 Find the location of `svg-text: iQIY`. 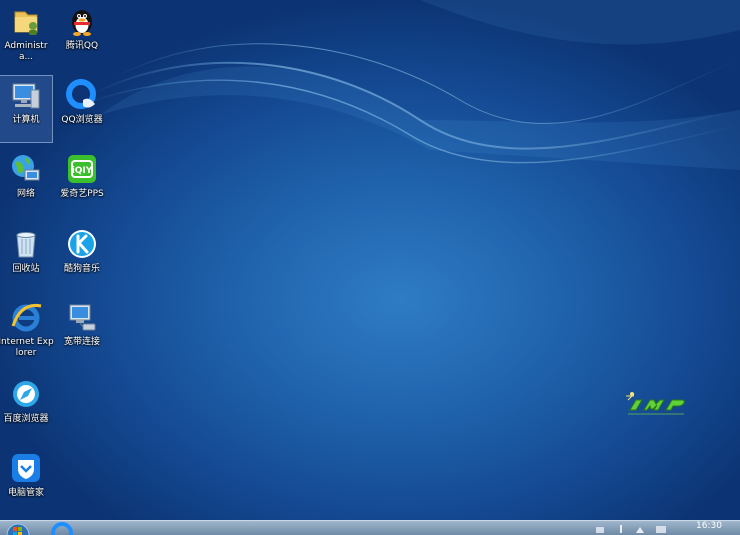

svg-text: iQIY is located at coordinates (82, 171).